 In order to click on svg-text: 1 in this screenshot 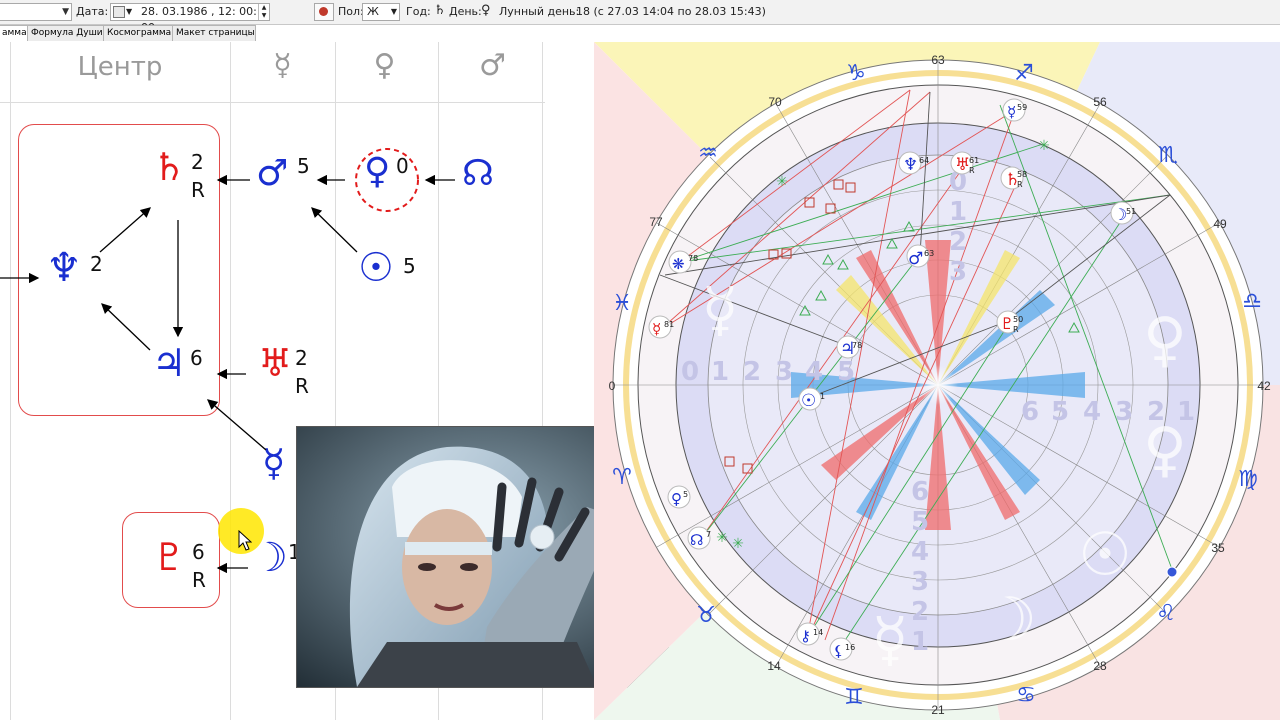, I will do `click(822, 396)`.